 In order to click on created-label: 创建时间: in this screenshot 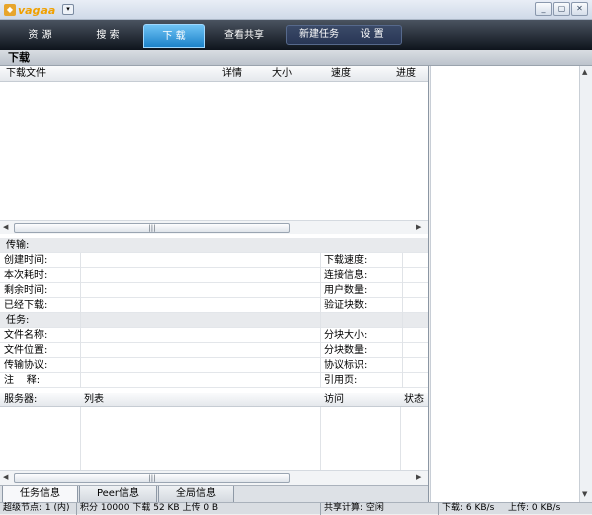, I will do `click(26, 260)`.